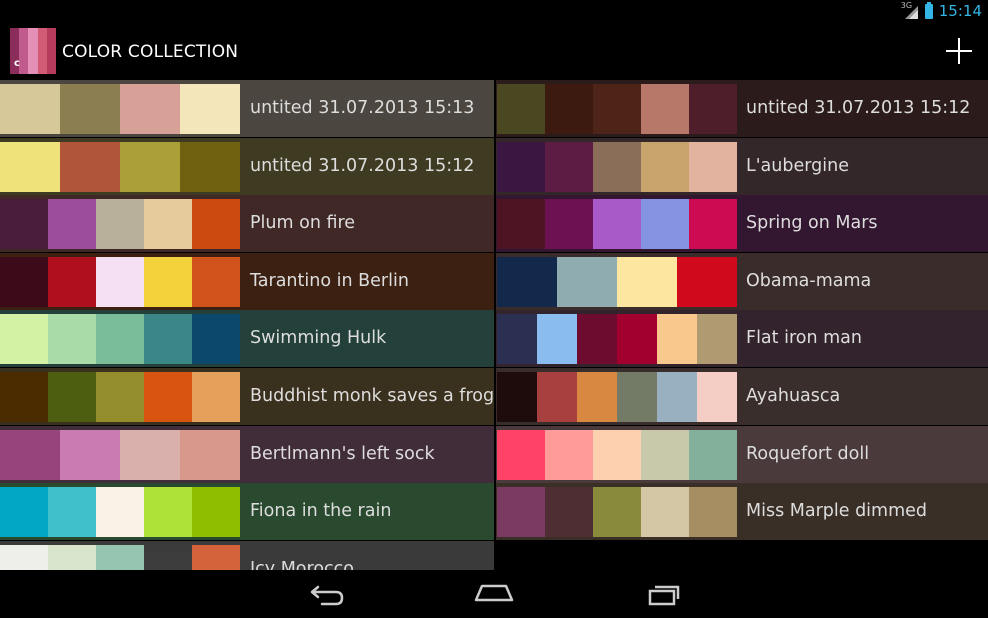 Image resolution: width=988 pixels, height=618 pixels. What do you see at coordinates (742, 396) in the screenshot?
I see `palette-row: Ayahuasca` at bounding box center [742, 396].